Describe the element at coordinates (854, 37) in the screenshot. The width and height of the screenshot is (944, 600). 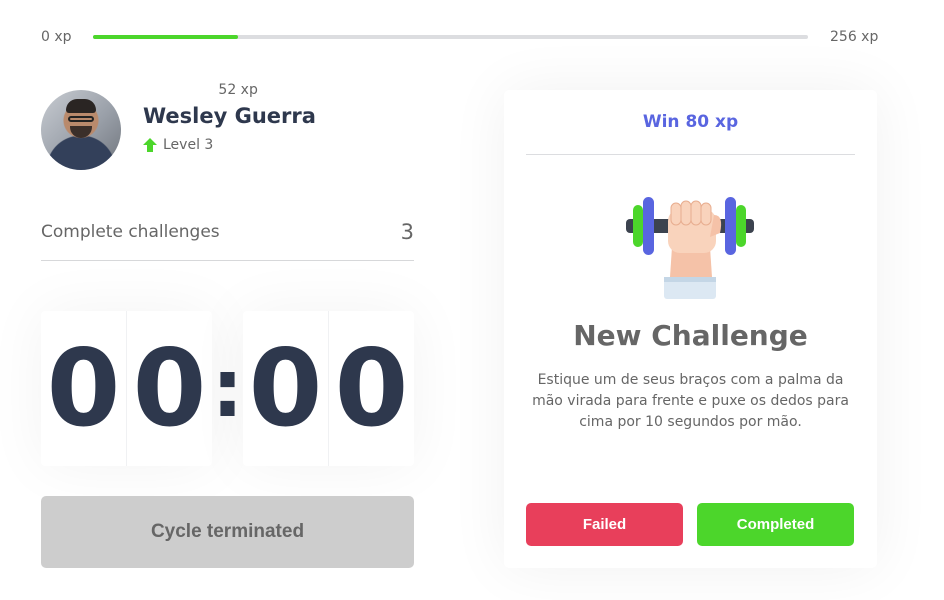
I see `xp-max-label: 256 xp` at that location.